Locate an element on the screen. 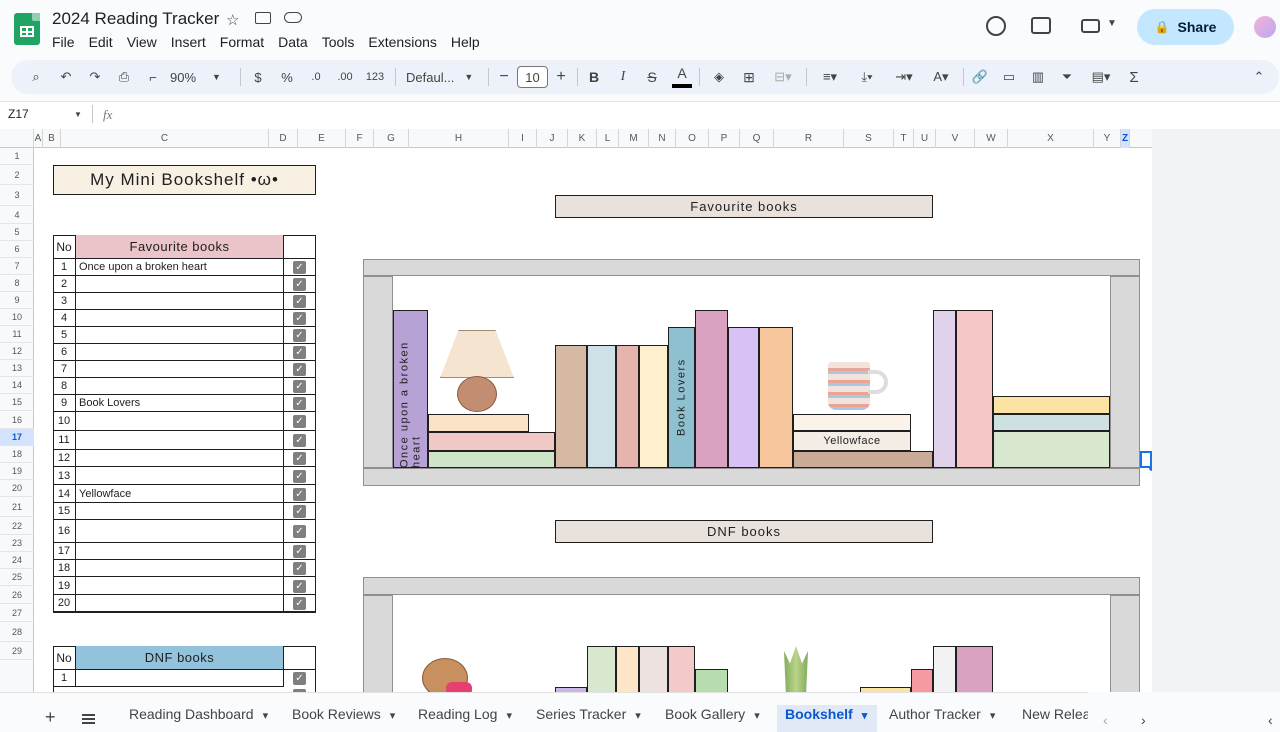  tab-book-reviews: Book Reviews ▾ is located at coordinates (343, 714).